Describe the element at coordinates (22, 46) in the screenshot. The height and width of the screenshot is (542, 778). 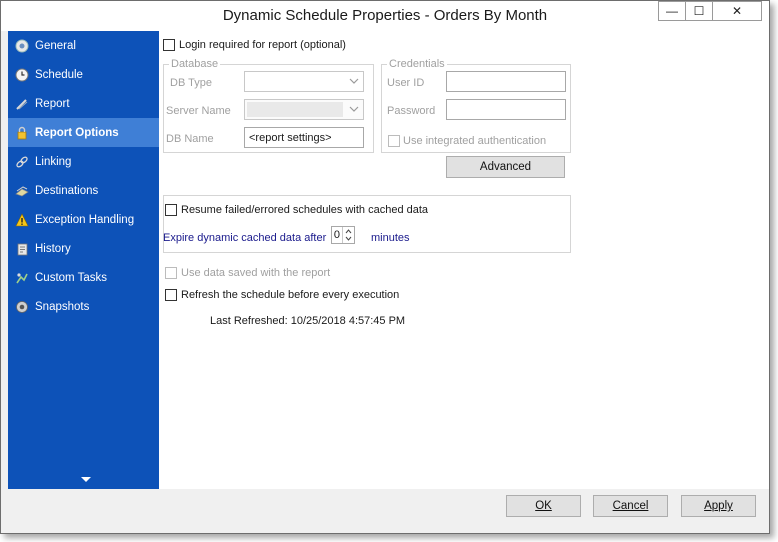
I see `general-icon` at that location.